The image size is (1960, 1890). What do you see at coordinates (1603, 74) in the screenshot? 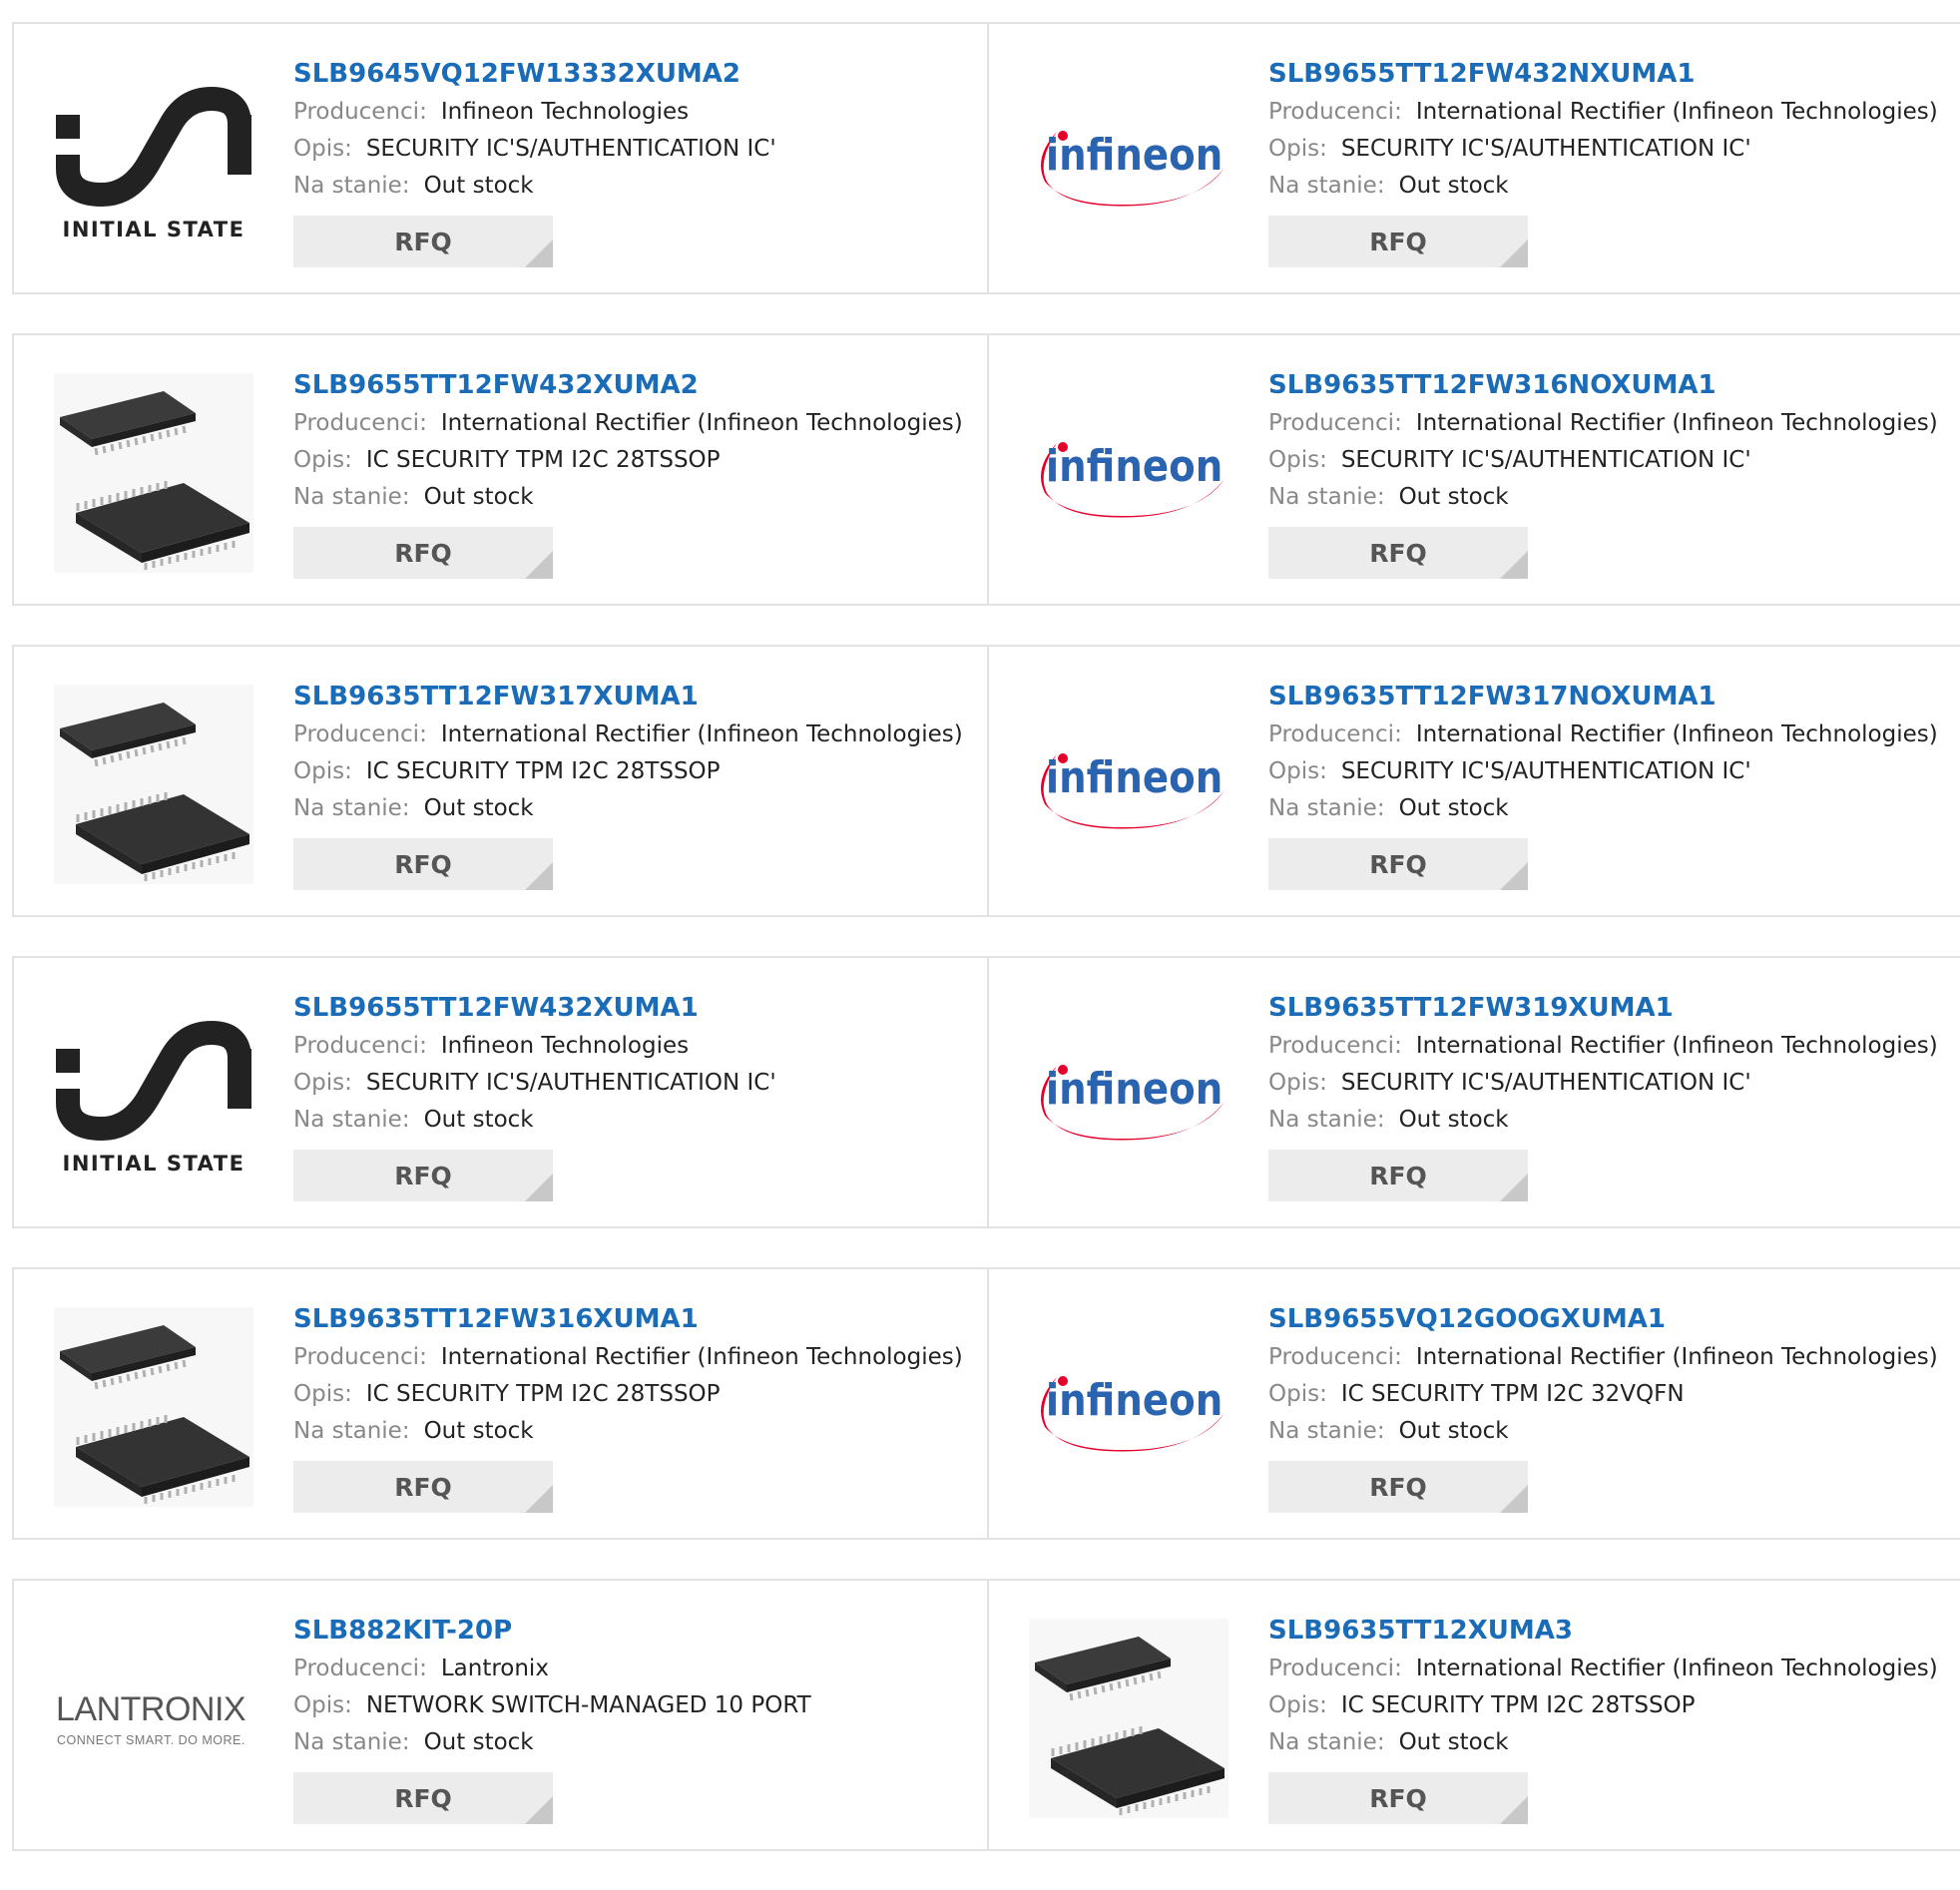
I see `product-part-link: SLB9655TT12FW432NXUMA1` at bounding box center [1603, 74].